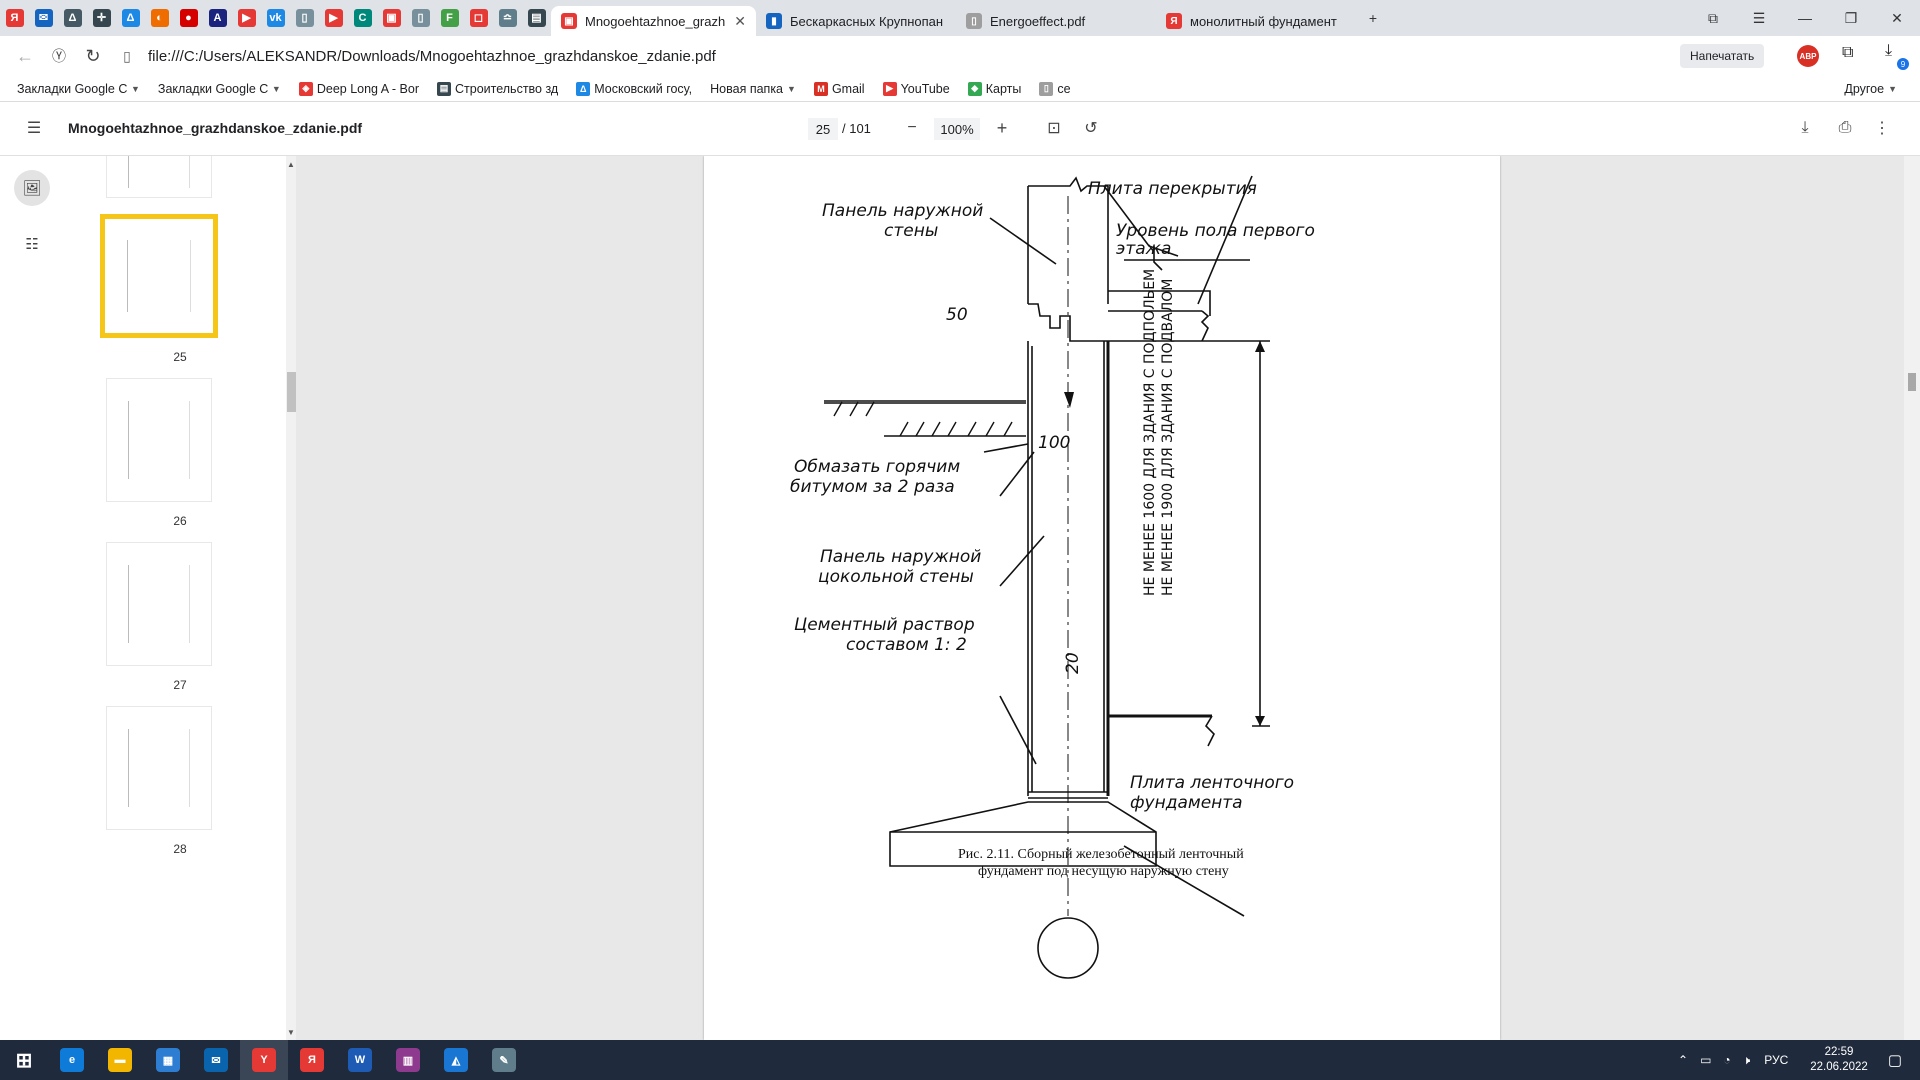 This screenshot has width=1920, height=1080. I want to click on downloads-icon: ⤓, so click(1888, 51).